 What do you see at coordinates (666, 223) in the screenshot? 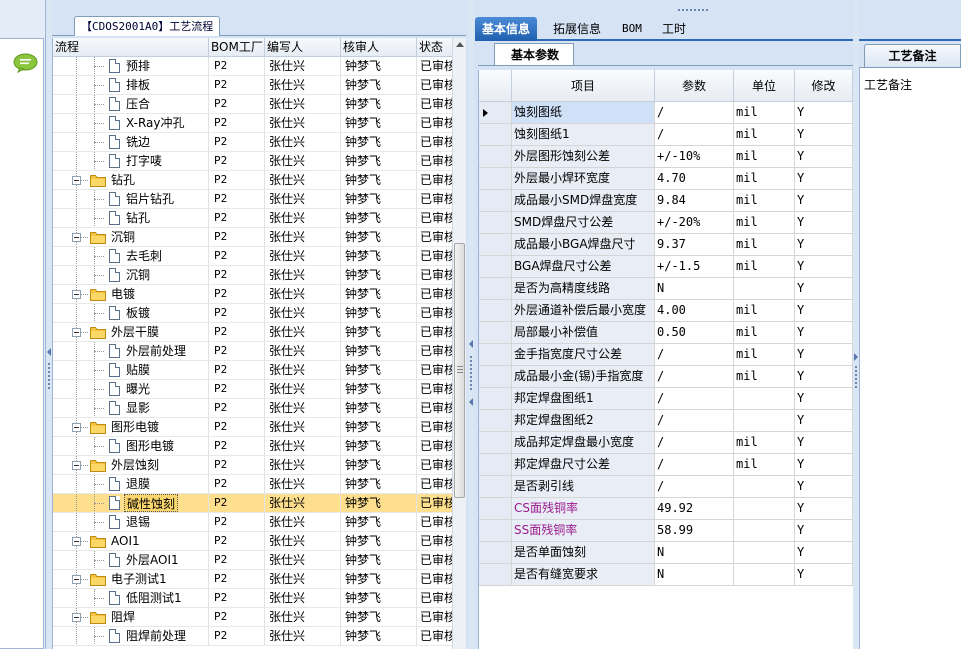
I see `param-row: SMD焊盘尺寸公差 +/-20% mil Y` at bounding box center [666, 223].